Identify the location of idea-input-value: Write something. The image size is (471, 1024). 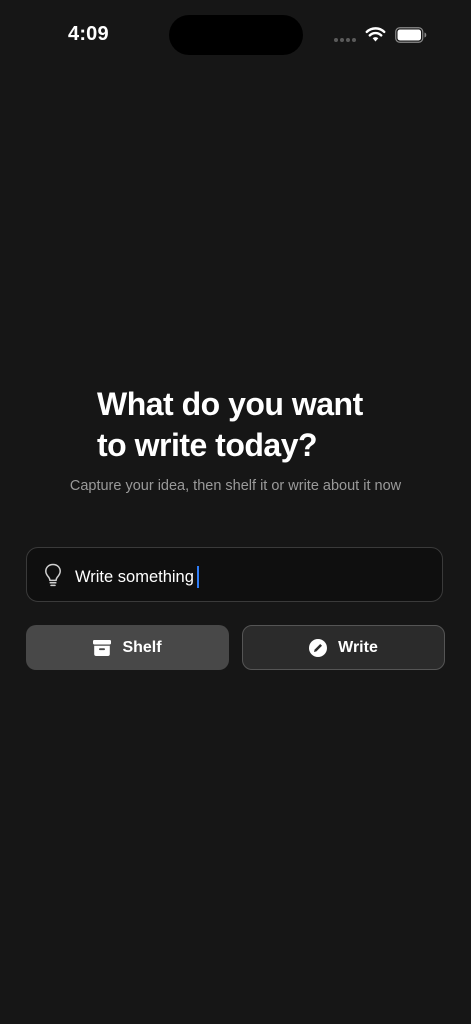
(134, 576).